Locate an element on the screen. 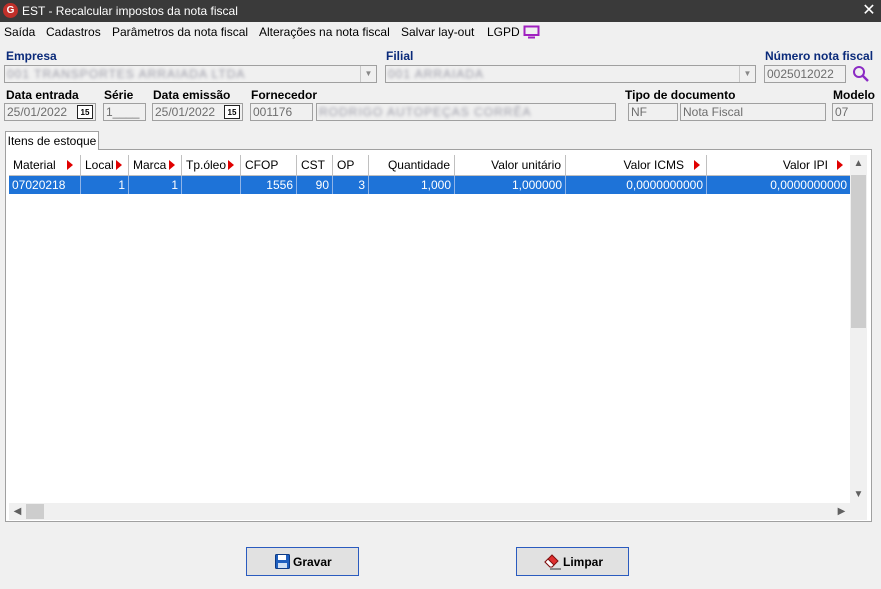 The image size is (881, 589). menu-item-salvar-layout: Salvar lay-out is located at coordinates (437, 32).